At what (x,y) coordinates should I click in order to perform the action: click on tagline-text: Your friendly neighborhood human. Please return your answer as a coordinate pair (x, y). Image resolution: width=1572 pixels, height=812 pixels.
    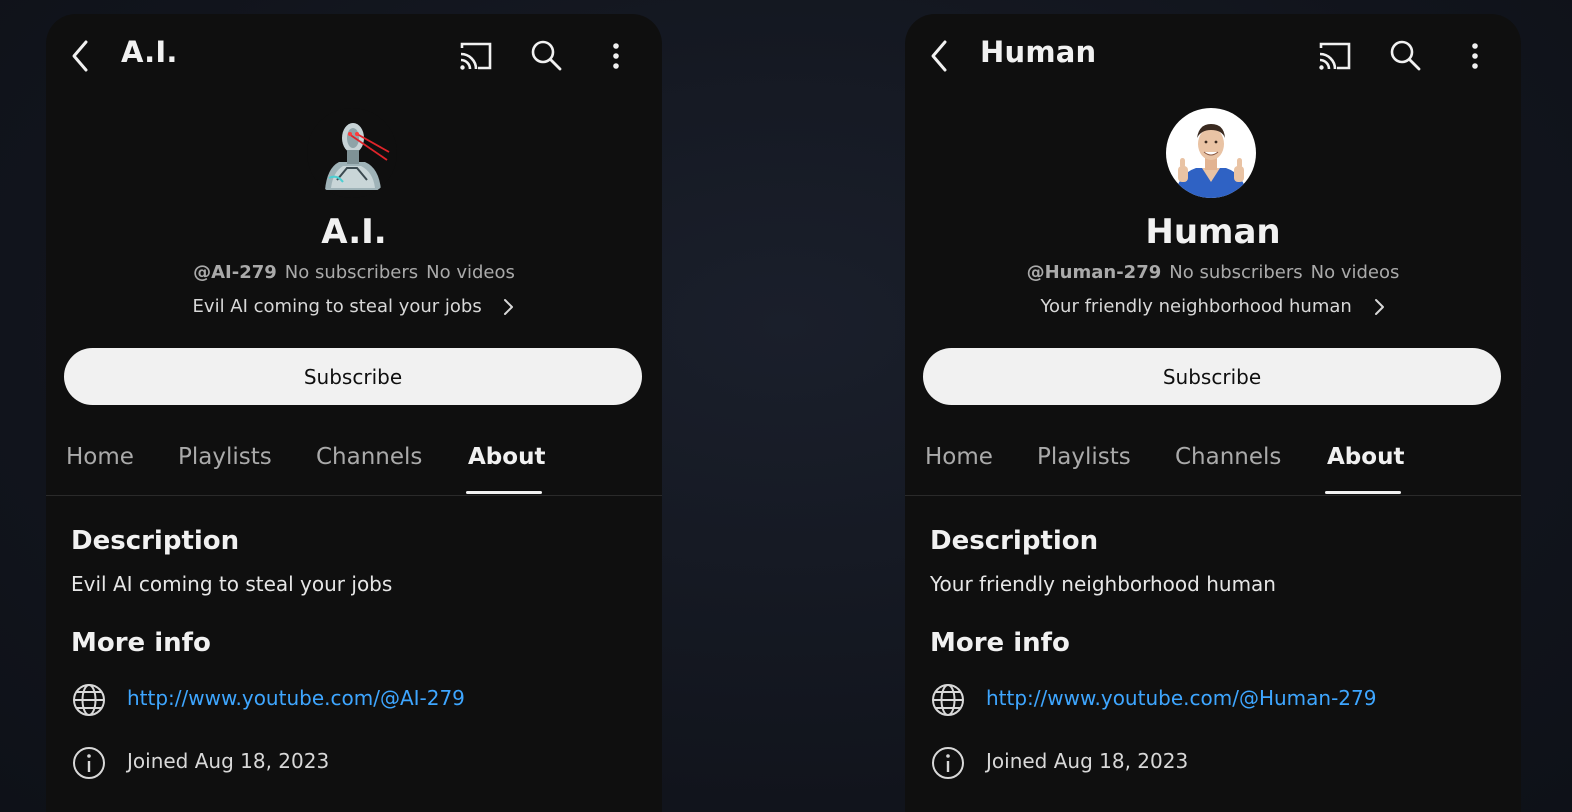
    Looking at the image, I should click on (1196, 306).